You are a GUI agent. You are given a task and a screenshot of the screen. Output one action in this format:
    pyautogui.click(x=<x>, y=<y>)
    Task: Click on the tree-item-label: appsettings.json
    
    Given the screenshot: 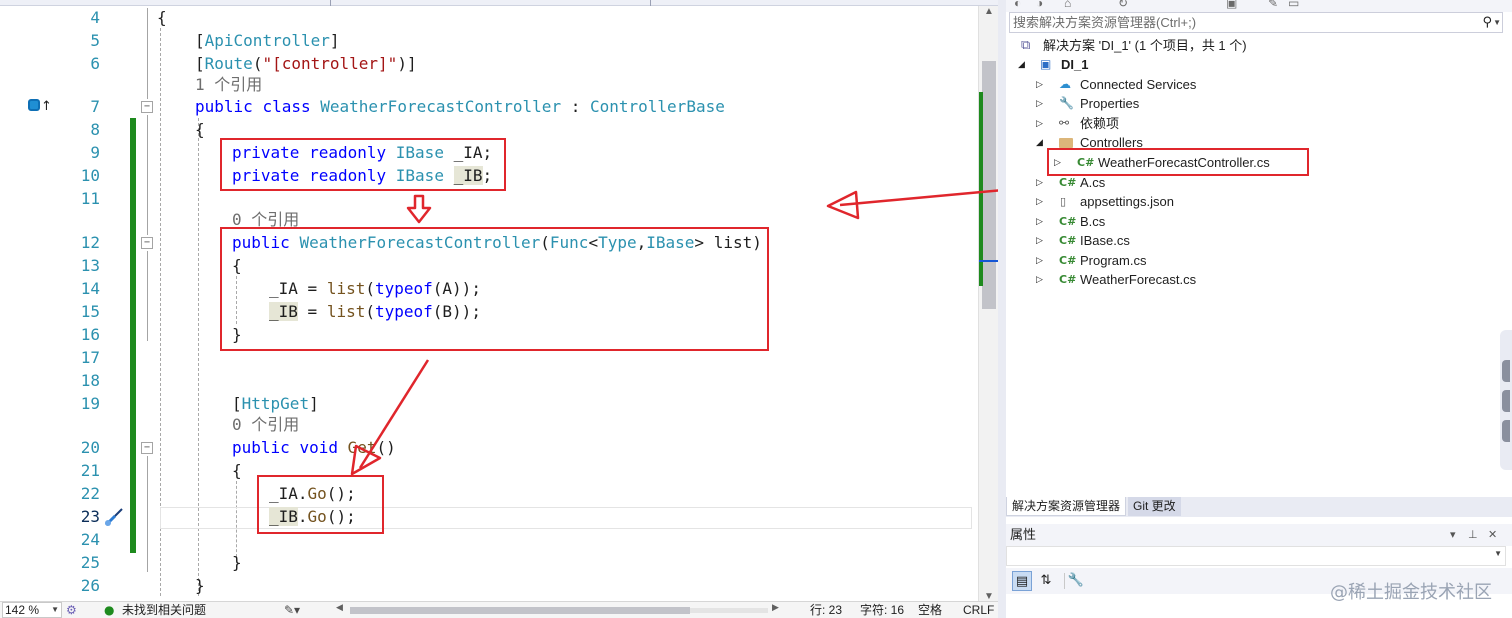 What is the action you would take?
    pyautogui.click(x=1127, y=201)
    